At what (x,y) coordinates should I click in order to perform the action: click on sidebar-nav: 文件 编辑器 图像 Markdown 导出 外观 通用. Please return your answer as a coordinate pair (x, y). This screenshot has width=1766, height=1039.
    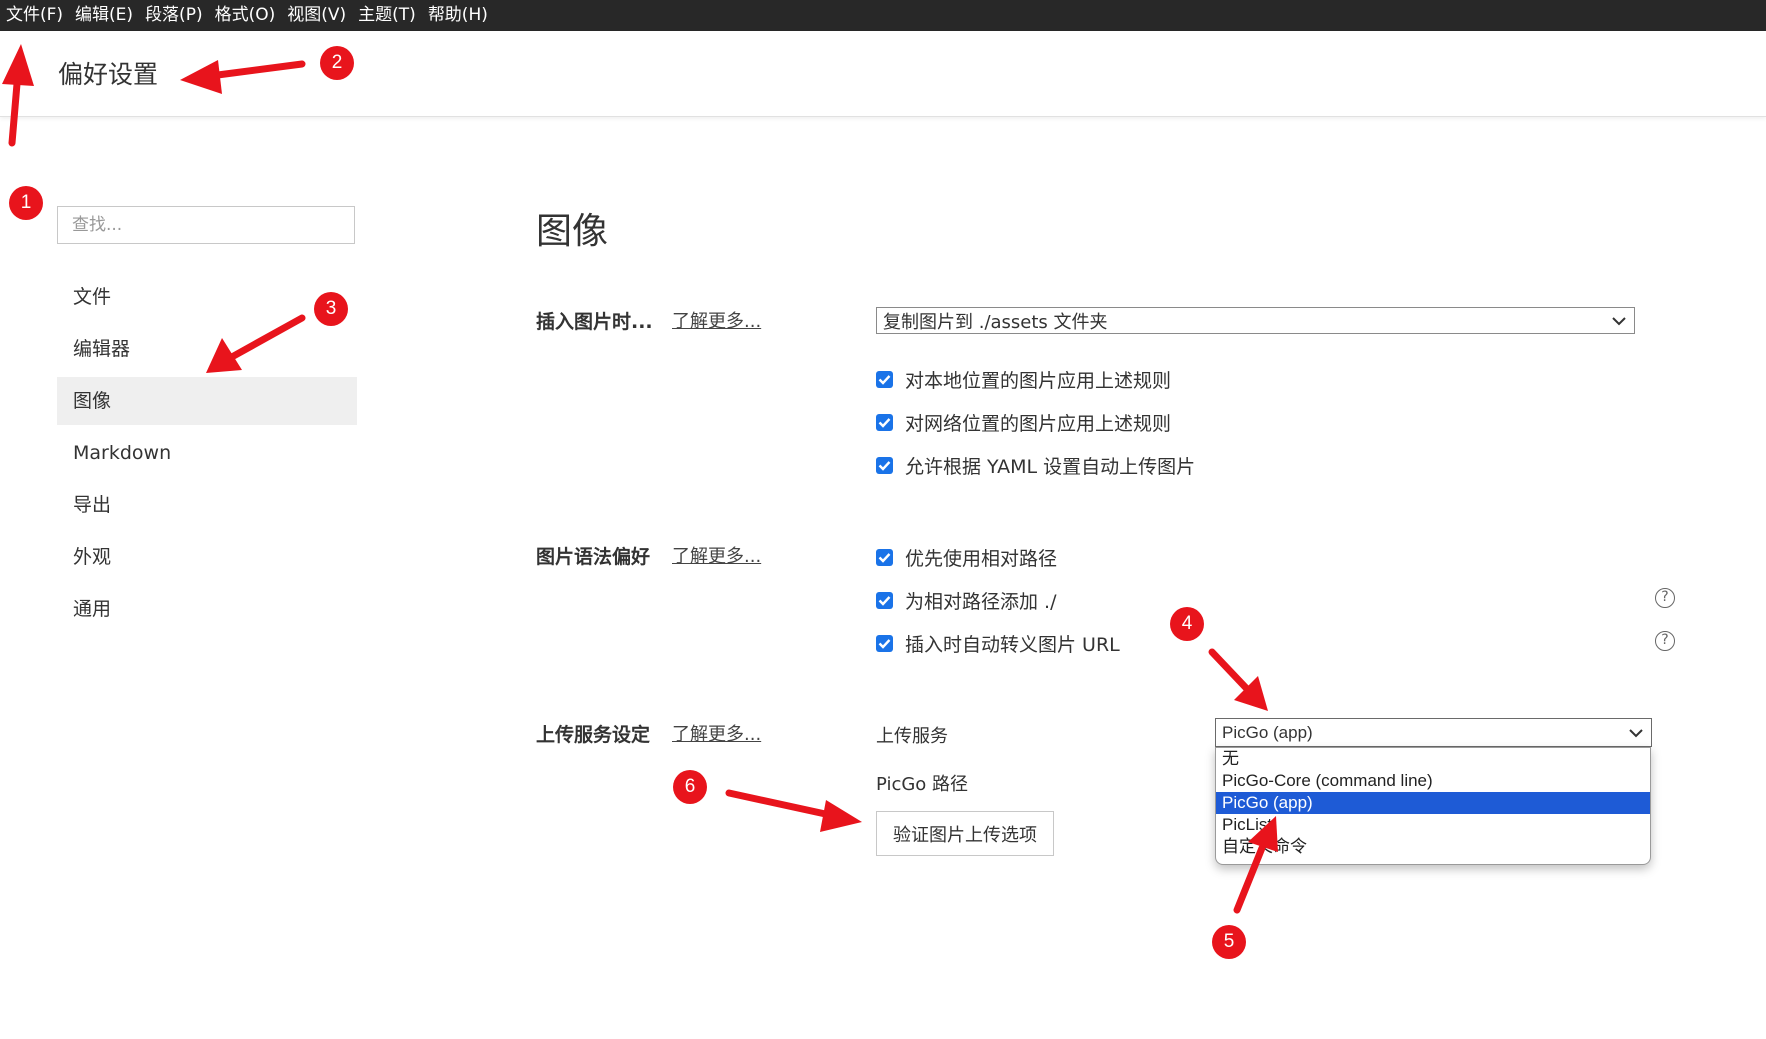
    Looking at the image, I should click on (207, 455).